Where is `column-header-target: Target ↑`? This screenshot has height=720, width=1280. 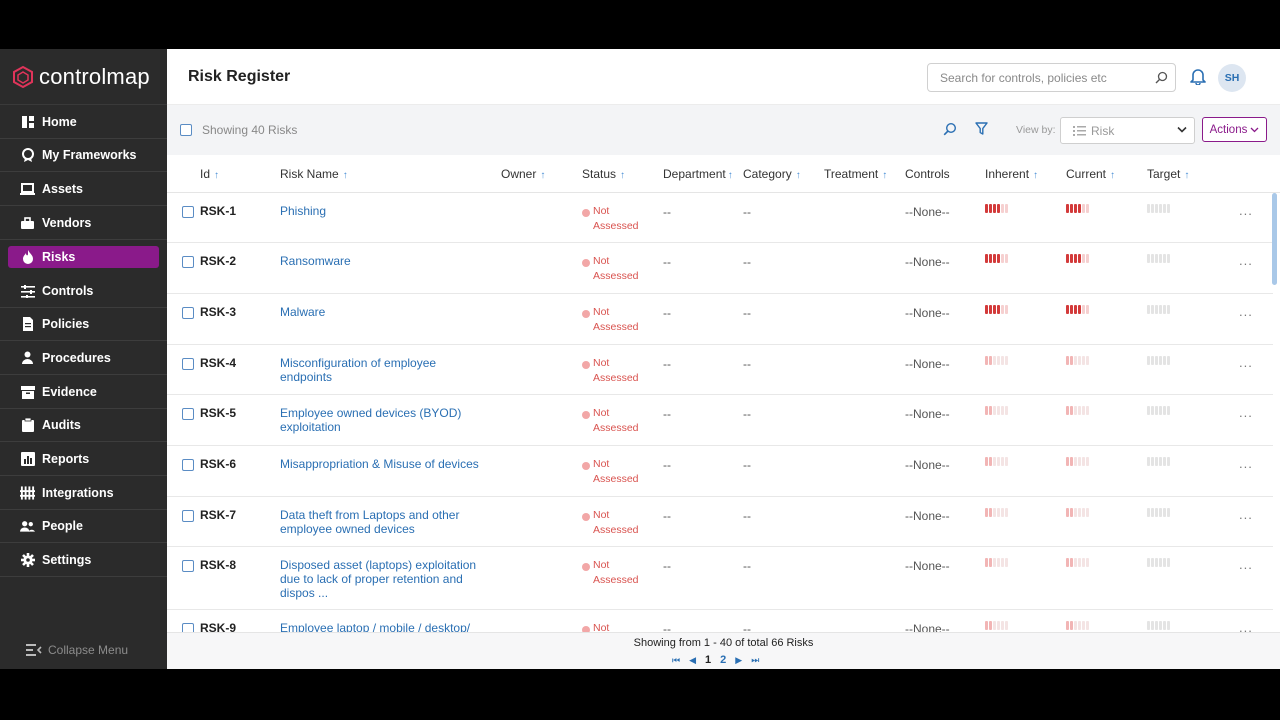
column-header-target: Target ↑ is located at coordinates (1168, 174).